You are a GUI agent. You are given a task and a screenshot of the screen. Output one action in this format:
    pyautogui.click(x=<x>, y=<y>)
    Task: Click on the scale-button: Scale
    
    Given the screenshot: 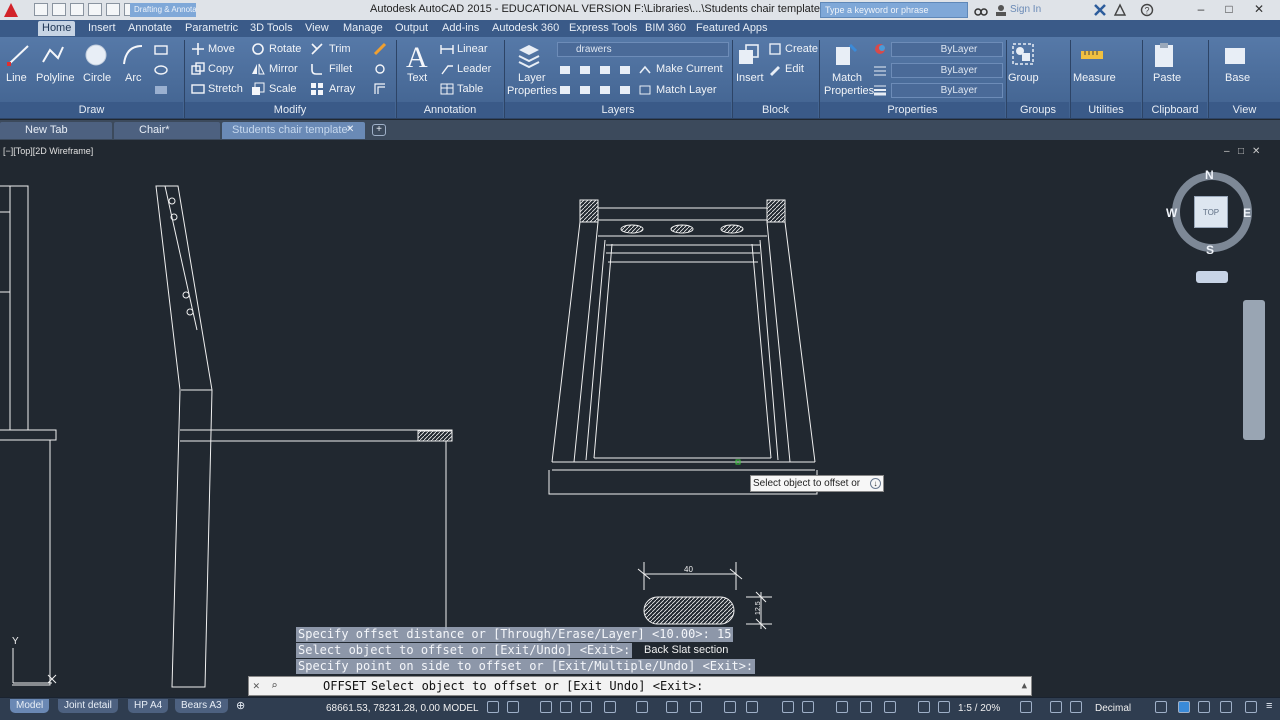 What is the action you would take?
    pyautogui.click(x=283, y=89)
    